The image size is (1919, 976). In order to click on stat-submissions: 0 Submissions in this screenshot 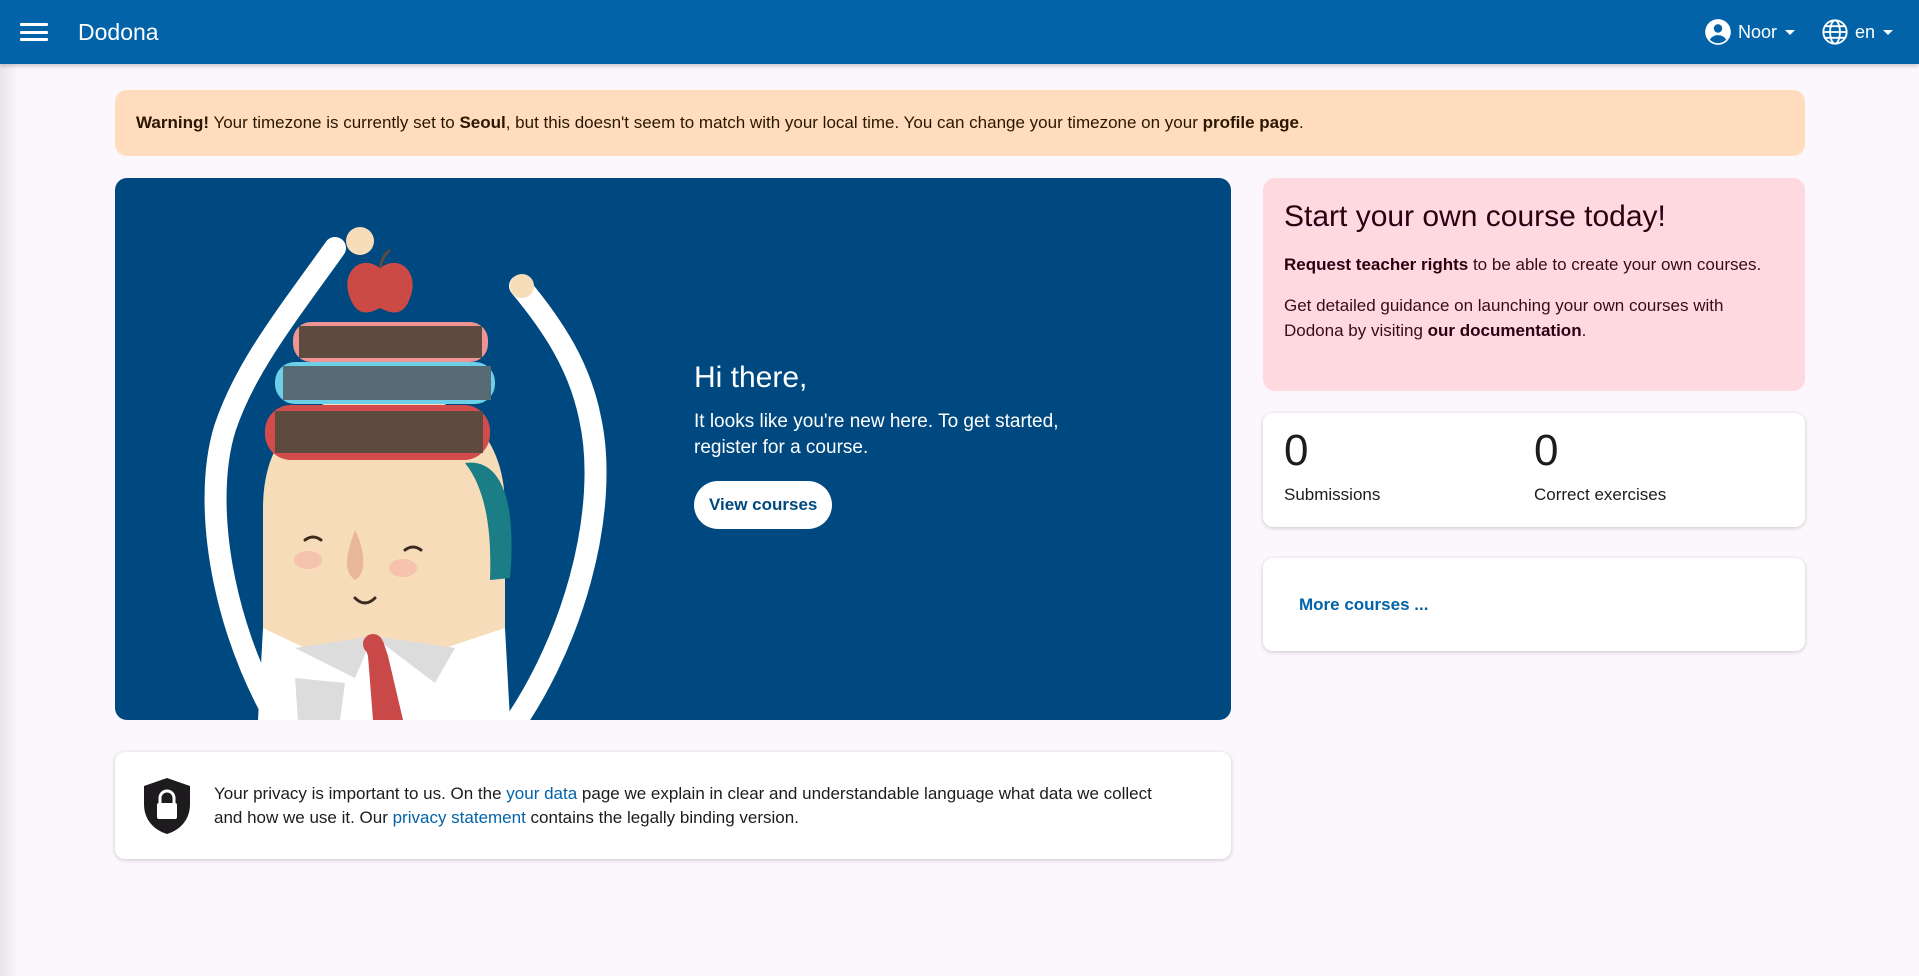, I will do `click(1409, 470)`.